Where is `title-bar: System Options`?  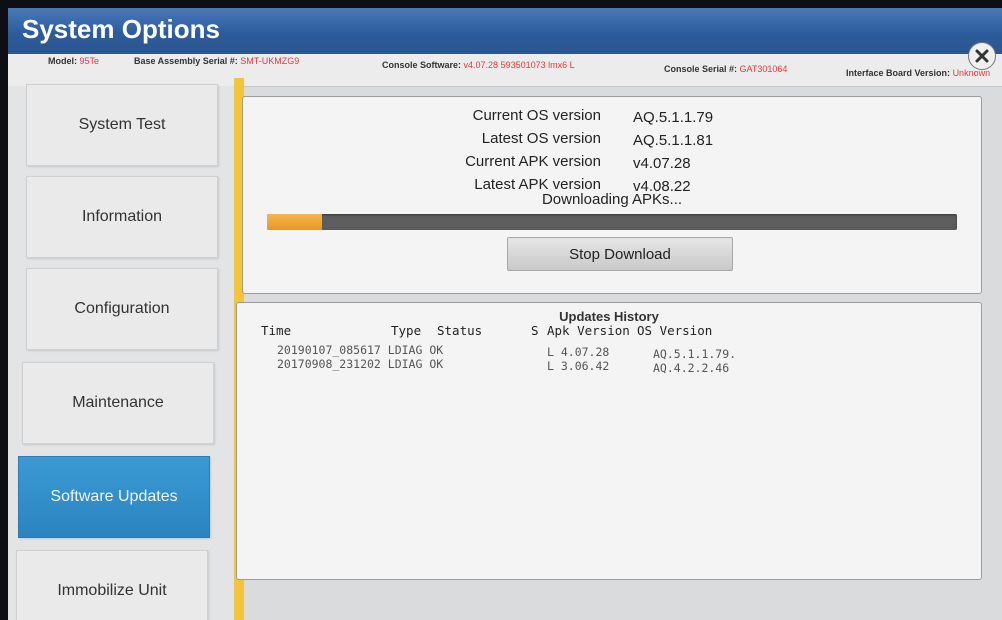 title-bar: System Options is located at coordinates (505, 31).